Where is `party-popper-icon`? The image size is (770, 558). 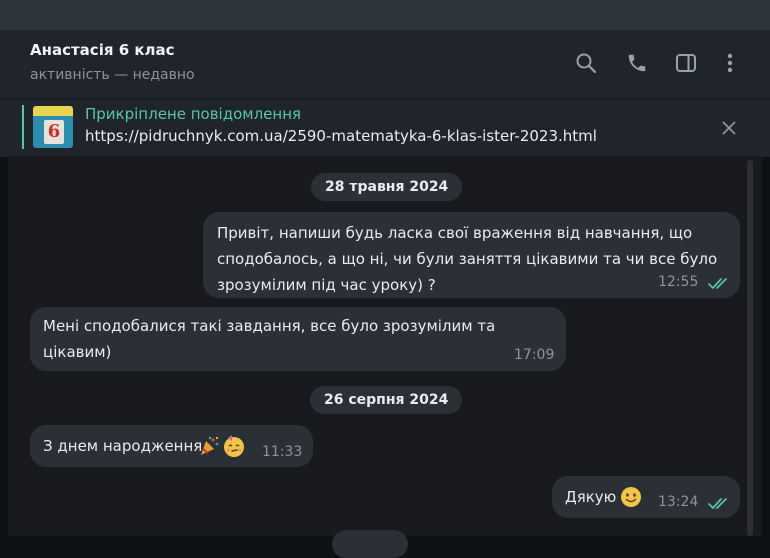 party-popper-icon is located at coordinates (210, 445).